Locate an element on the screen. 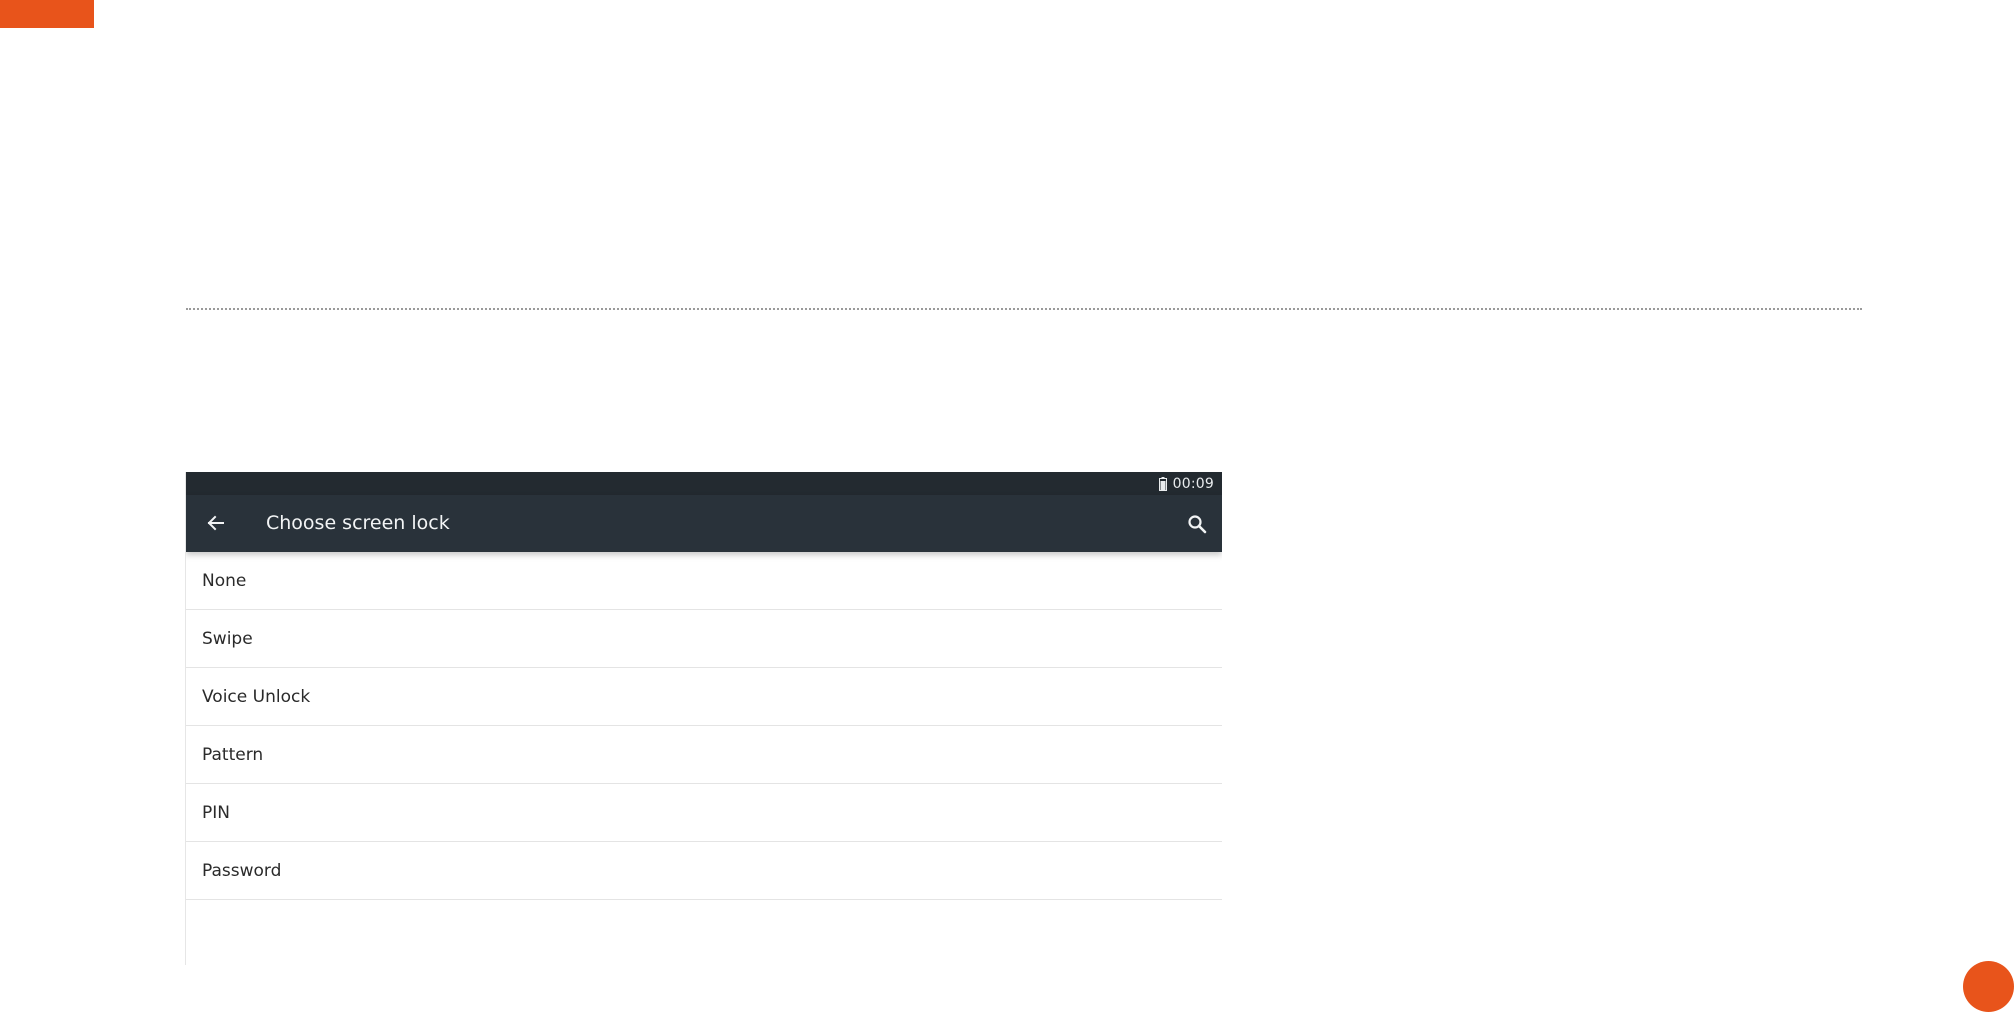 Image resolution: width=2014 pixels, height=1012 pixels. corner-accent-tab is located at coordinates (47, 14).